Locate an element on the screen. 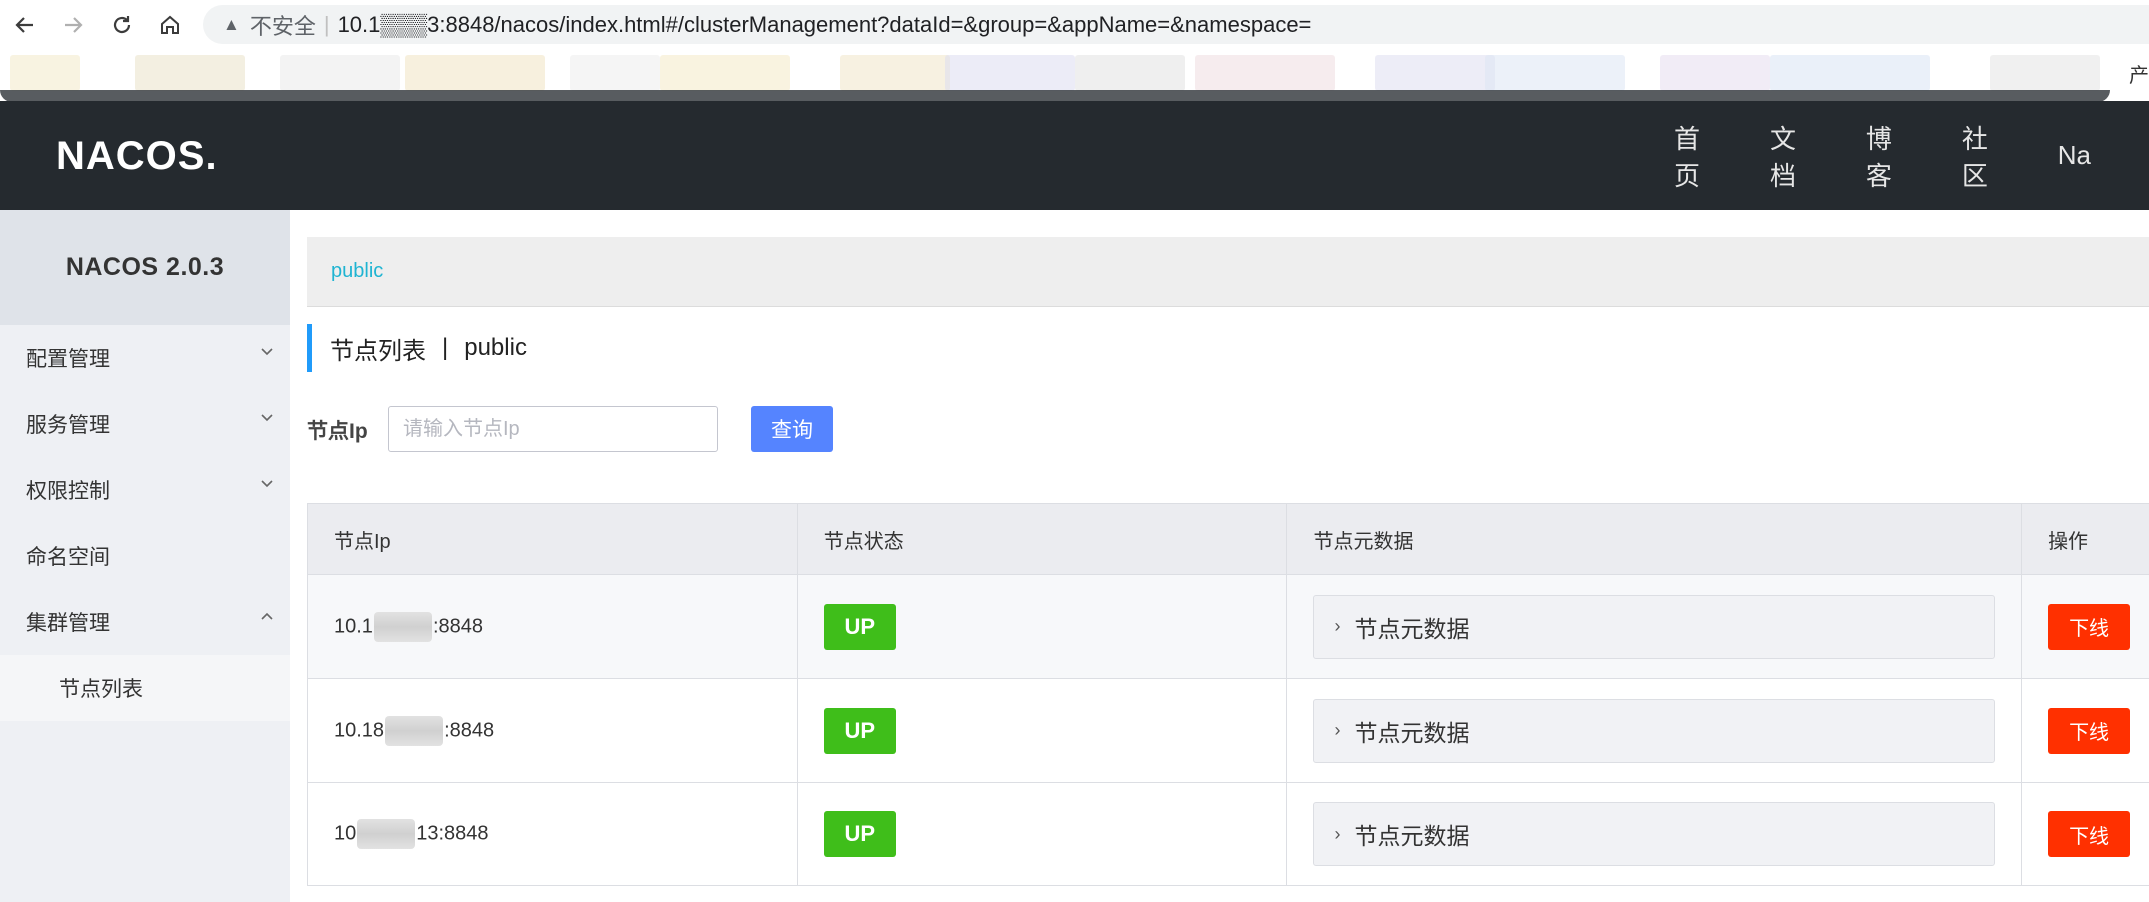 The image size is (2149, 902). table-row: 10 13:8848 UP › 节点元数据 下线 is located at coordinates (1228, 834).